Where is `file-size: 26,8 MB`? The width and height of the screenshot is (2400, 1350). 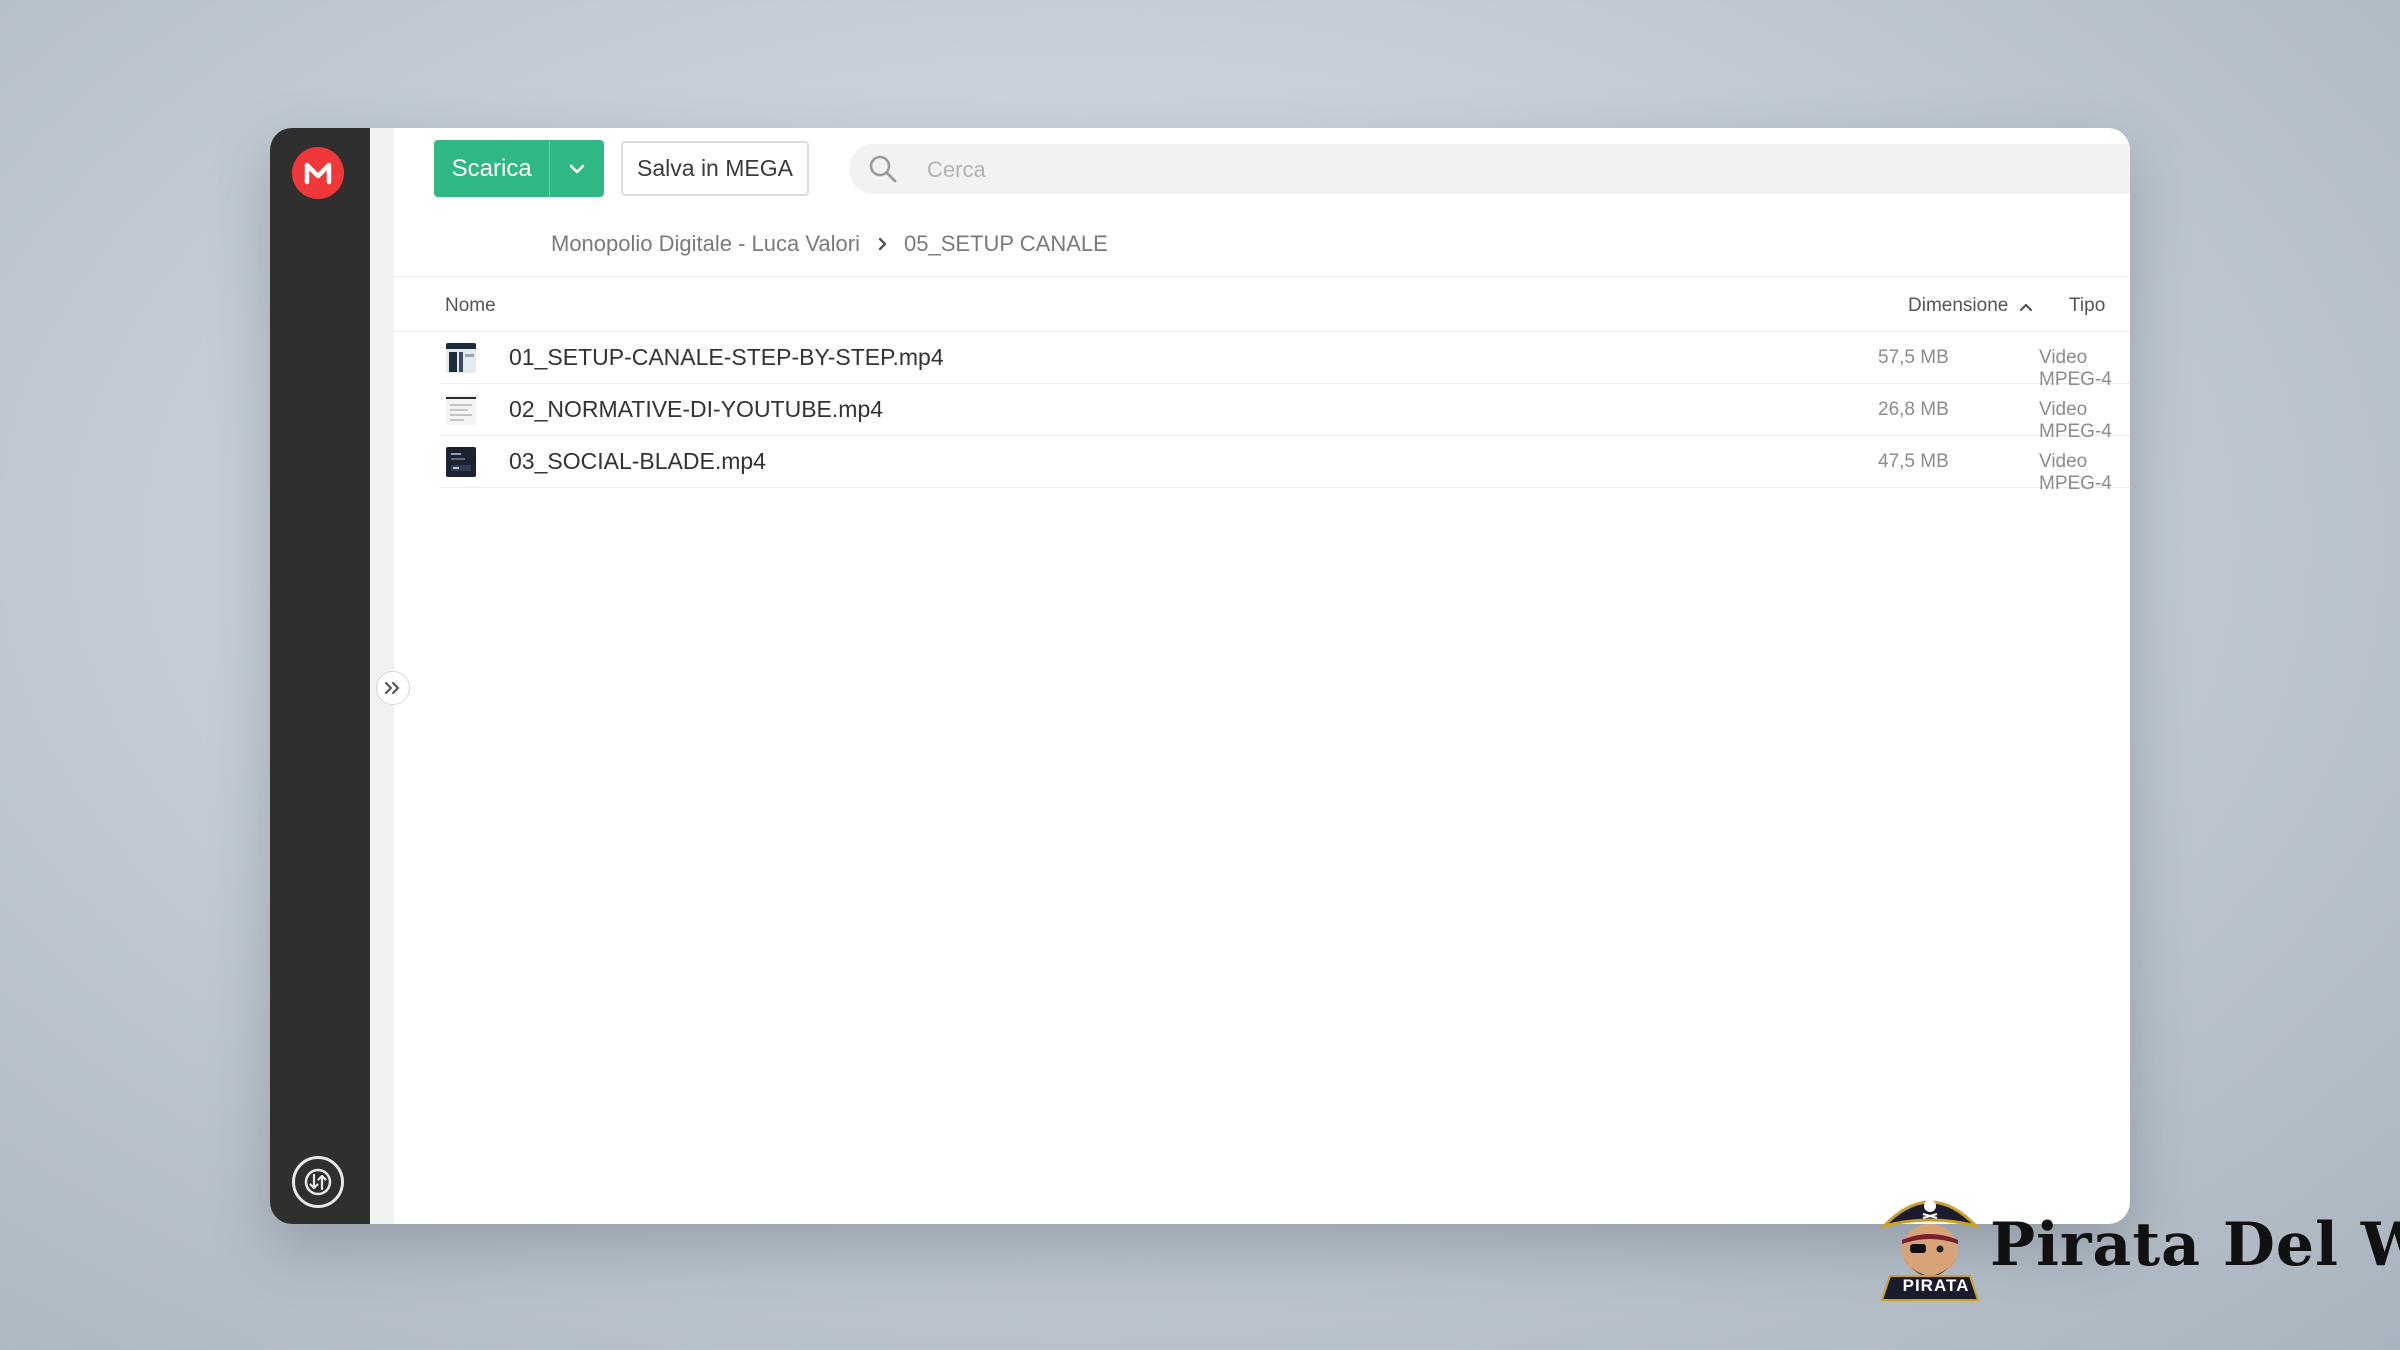 file-size: 26,8 MB is located at coordinates (1913, 409).